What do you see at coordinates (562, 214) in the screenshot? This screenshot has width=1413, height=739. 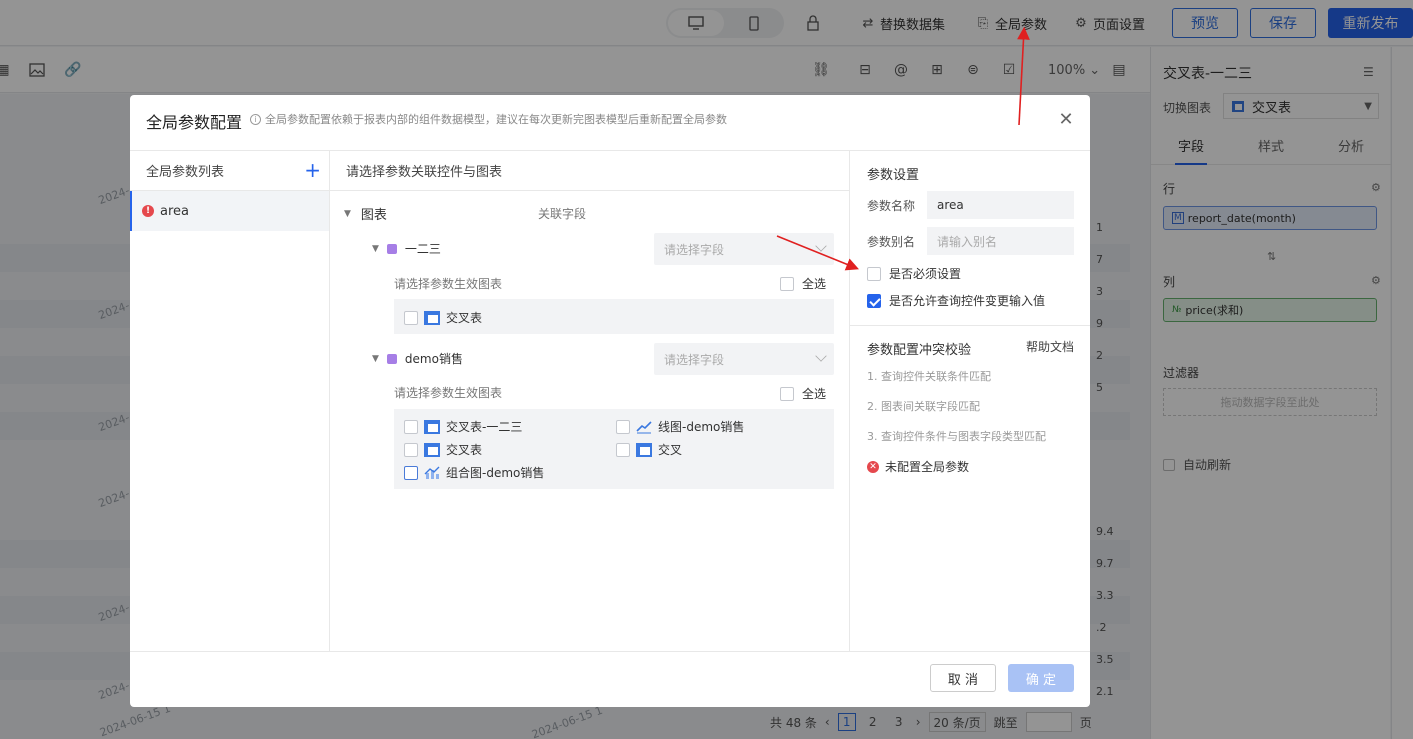 I see `related-field-label: 关联字段` at bounding box center [562, 214].